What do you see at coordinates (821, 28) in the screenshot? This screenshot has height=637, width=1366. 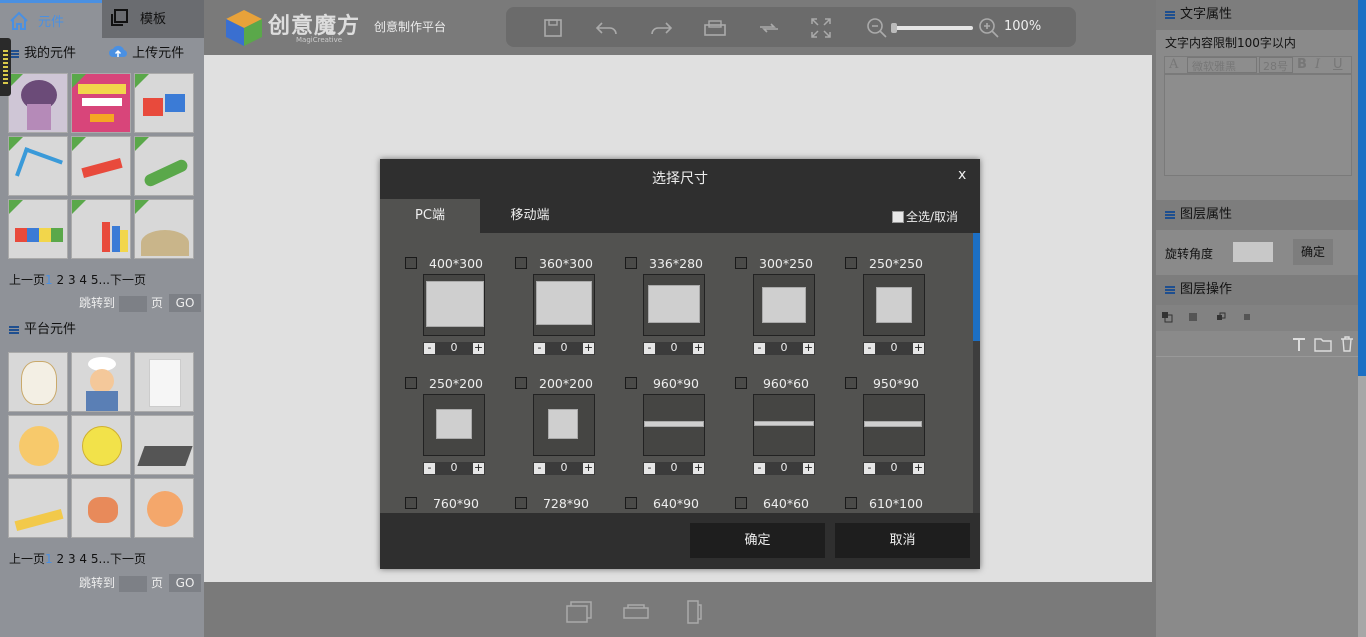 I see `fullscreen-icon` at bounding box center [821, 28].